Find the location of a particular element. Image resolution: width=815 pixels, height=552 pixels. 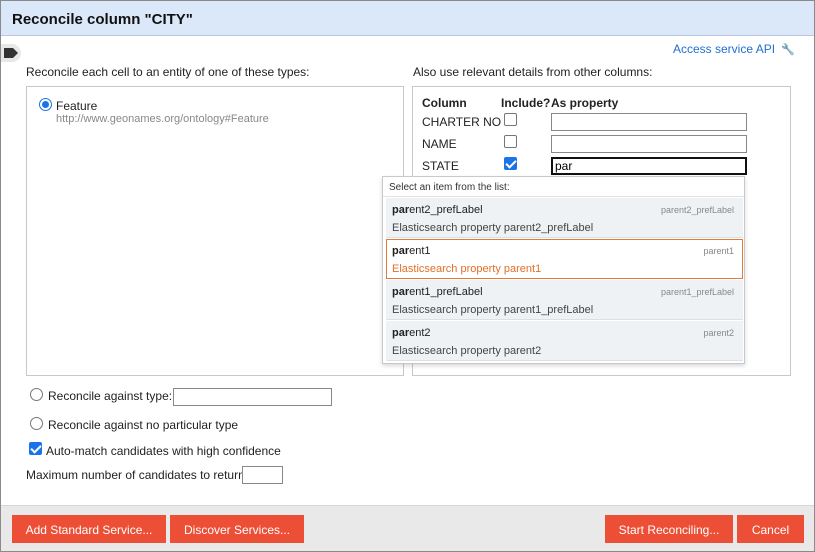

cancel-button: Cancel is located at coordinates (770, 529).